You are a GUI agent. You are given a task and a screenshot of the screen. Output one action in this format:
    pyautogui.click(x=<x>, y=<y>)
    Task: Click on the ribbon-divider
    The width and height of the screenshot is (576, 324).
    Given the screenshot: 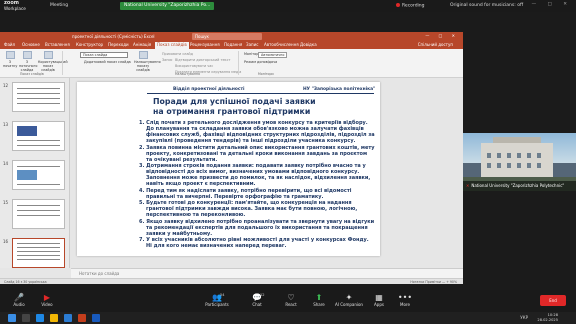 What is the action you would take?
    pyautogui.click(x=238, y=63)
    